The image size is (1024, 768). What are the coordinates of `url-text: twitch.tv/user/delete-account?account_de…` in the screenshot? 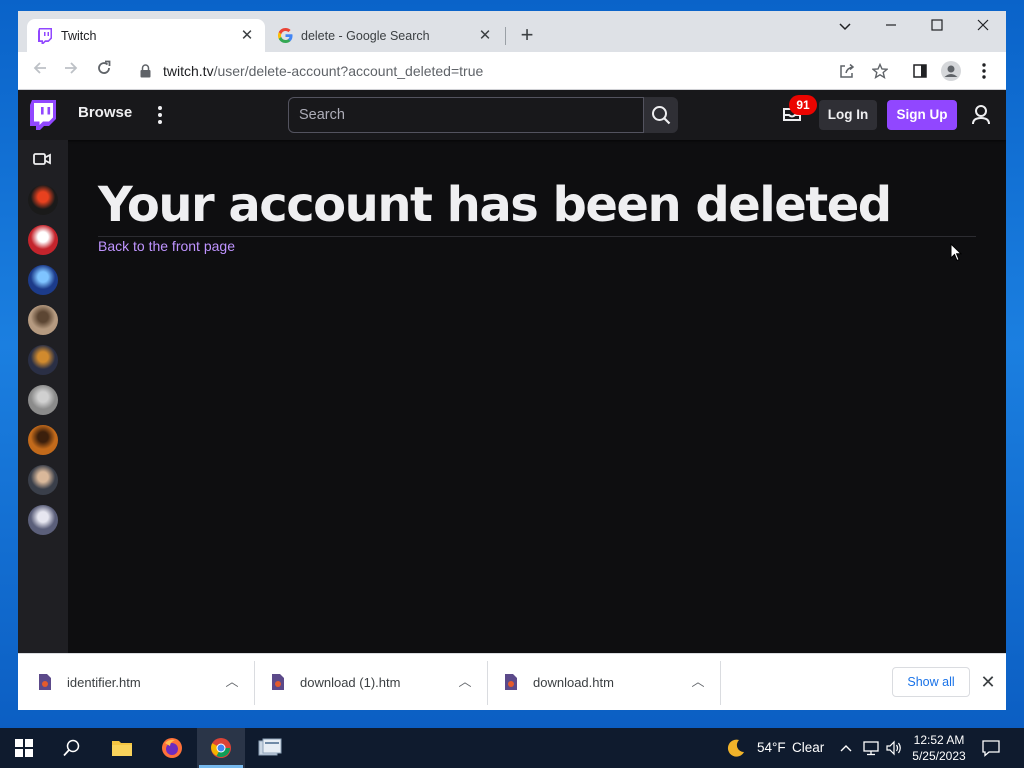 It's located at (323, 71).